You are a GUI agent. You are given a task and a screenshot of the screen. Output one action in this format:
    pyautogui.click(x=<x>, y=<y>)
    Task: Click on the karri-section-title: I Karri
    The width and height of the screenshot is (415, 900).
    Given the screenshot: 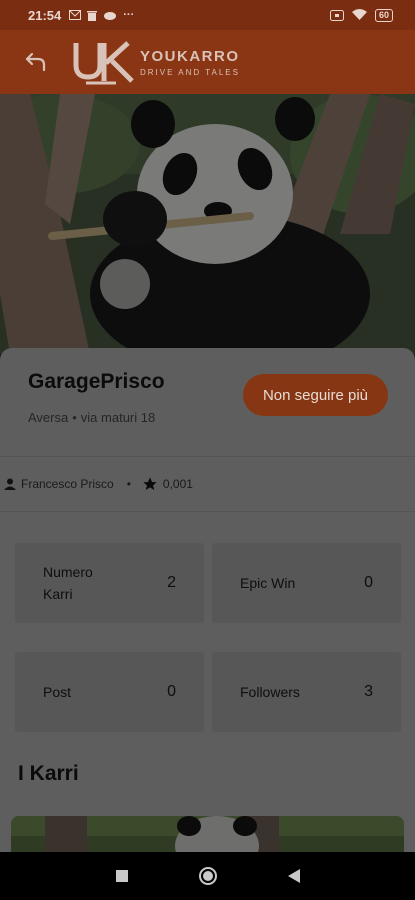 What is the action you would take?
    pyautogui.click(x=48, y=773)
    